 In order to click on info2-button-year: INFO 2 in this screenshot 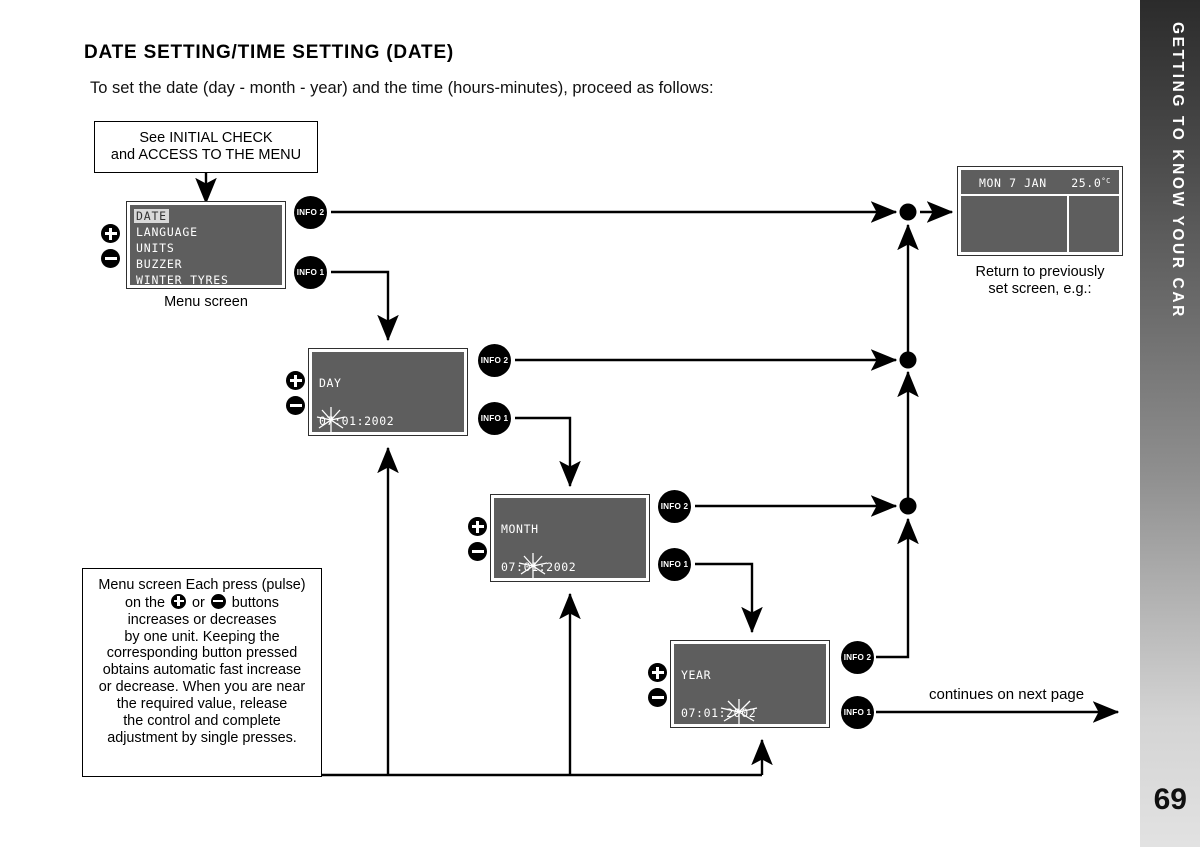, I will do `click(857, 657)`.